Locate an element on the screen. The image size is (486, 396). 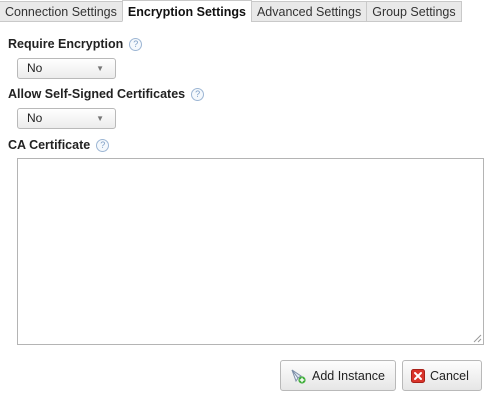
ca-certificate-label-text: CA Certificate is located at coordinates (49, 145).